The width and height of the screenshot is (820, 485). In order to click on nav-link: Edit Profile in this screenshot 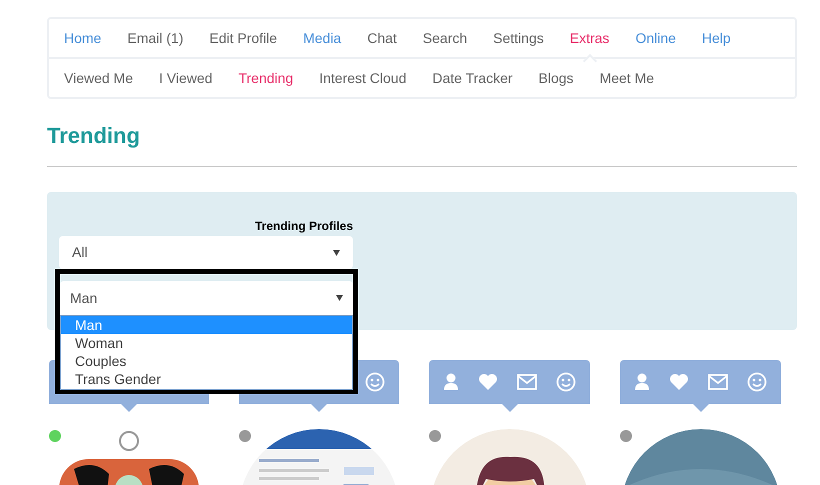, I will do `click(243, 38)`.